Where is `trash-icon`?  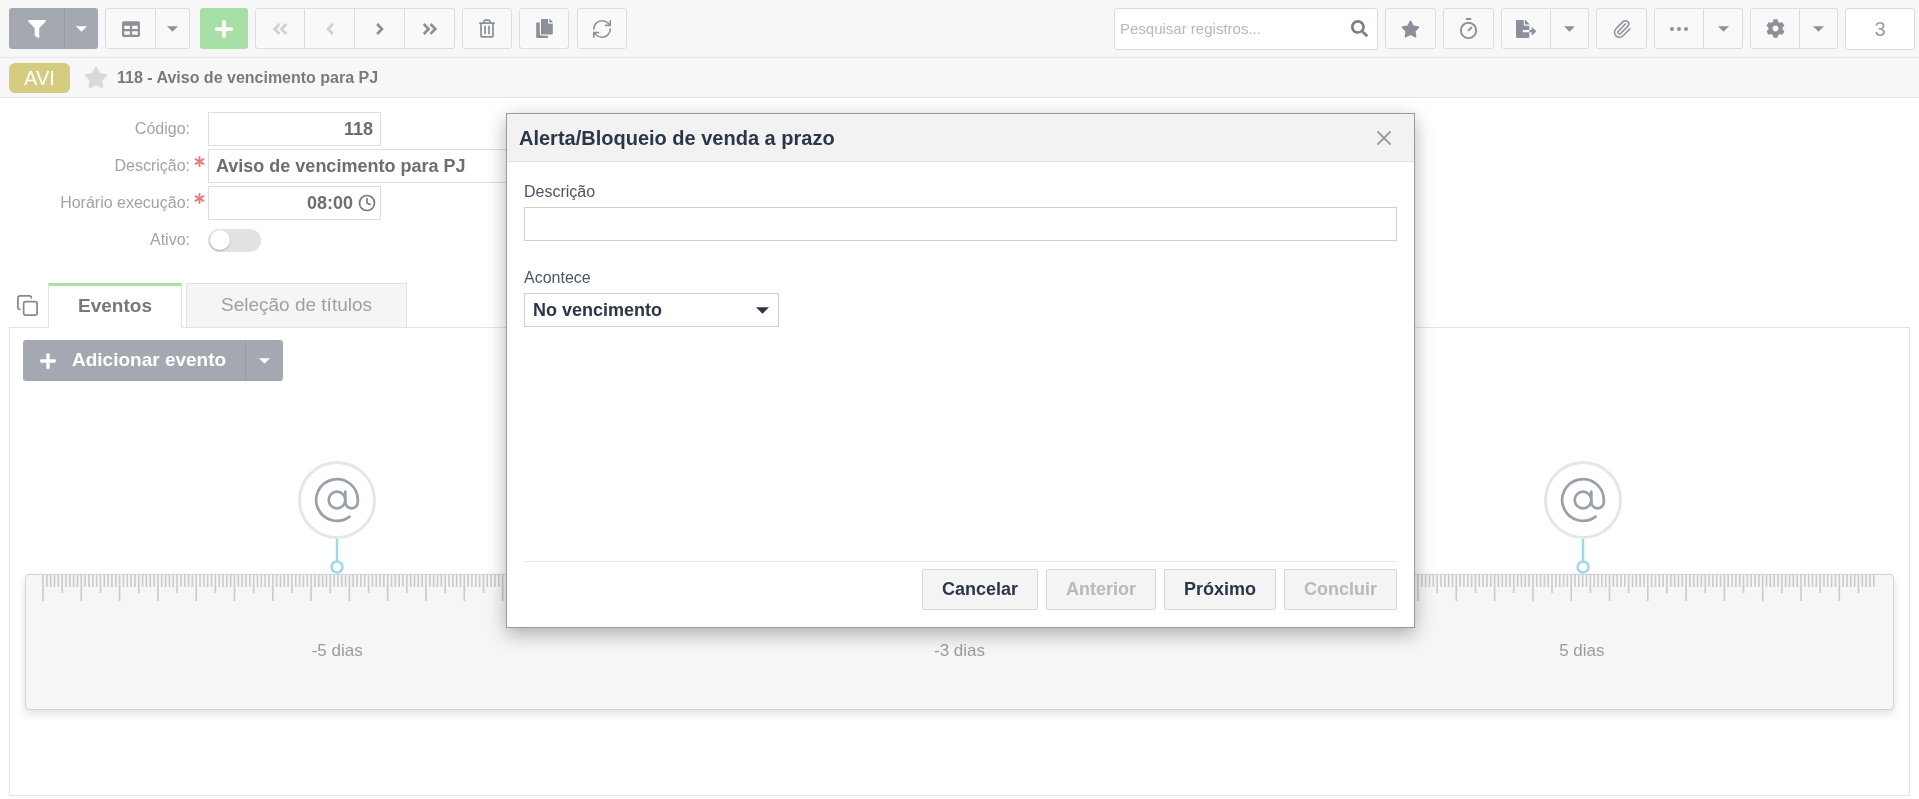 trash-icon is located at coordinates (487, 28).